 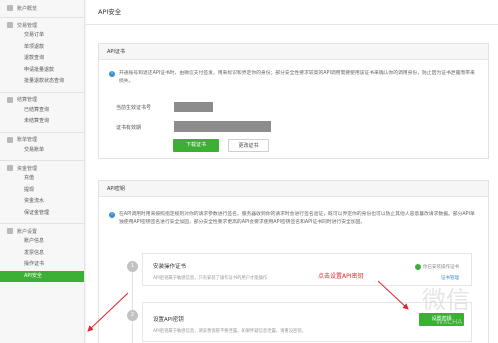 I want to click on sidebar-section-overview: 账户概览, so click(x=42, y=8).